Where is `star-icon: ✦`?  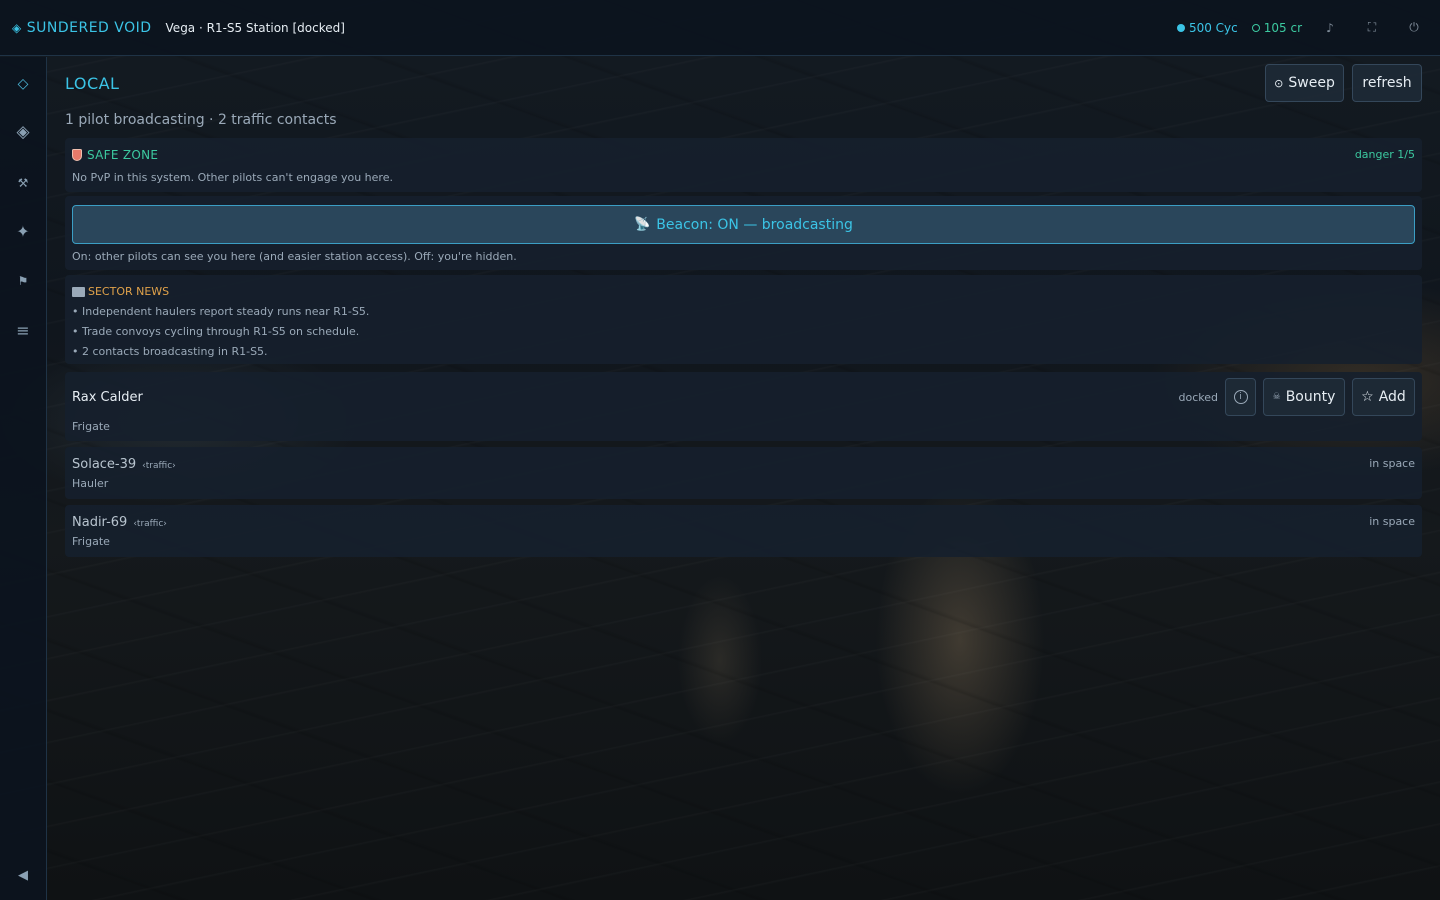
star-icon: ✦ is located at coordinates (23, 231).